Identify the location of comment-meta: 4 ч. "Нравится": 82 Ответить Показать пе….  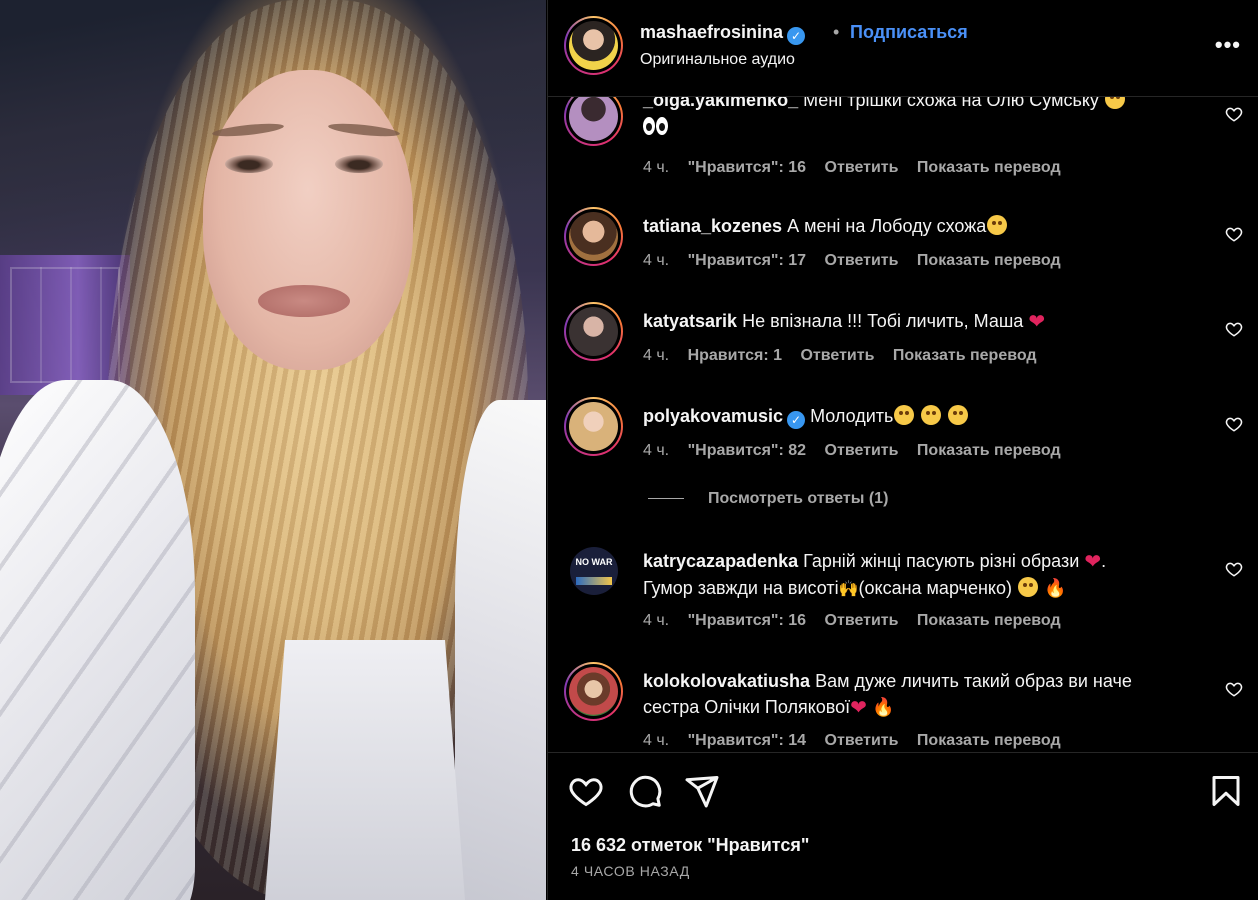
(852, 450).